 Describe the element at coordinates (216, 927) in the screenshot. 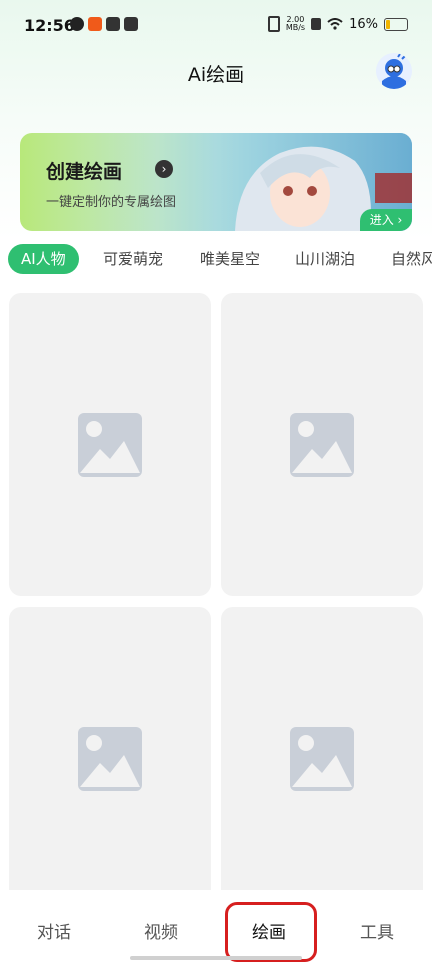

I see `bottom-navigation: 对话 视频 绘画 工具` at that location.